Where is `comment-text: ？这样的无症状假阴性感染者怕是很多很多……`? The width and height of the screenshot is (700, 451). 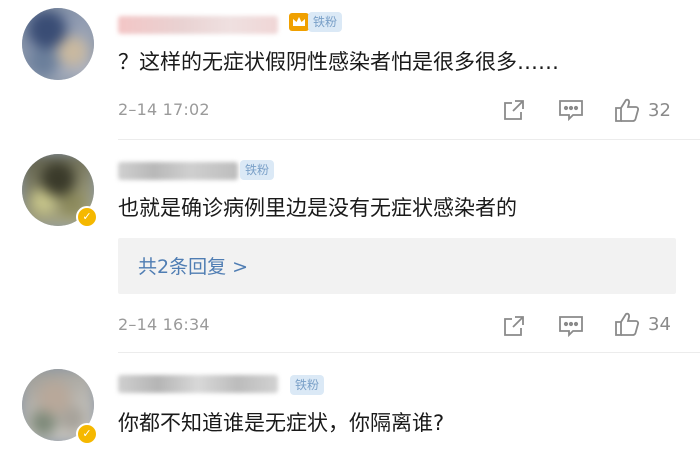
comment-text: ？这样的无症状假阴性感染者怕是很多很多…… is located at coordinates (338, 62).